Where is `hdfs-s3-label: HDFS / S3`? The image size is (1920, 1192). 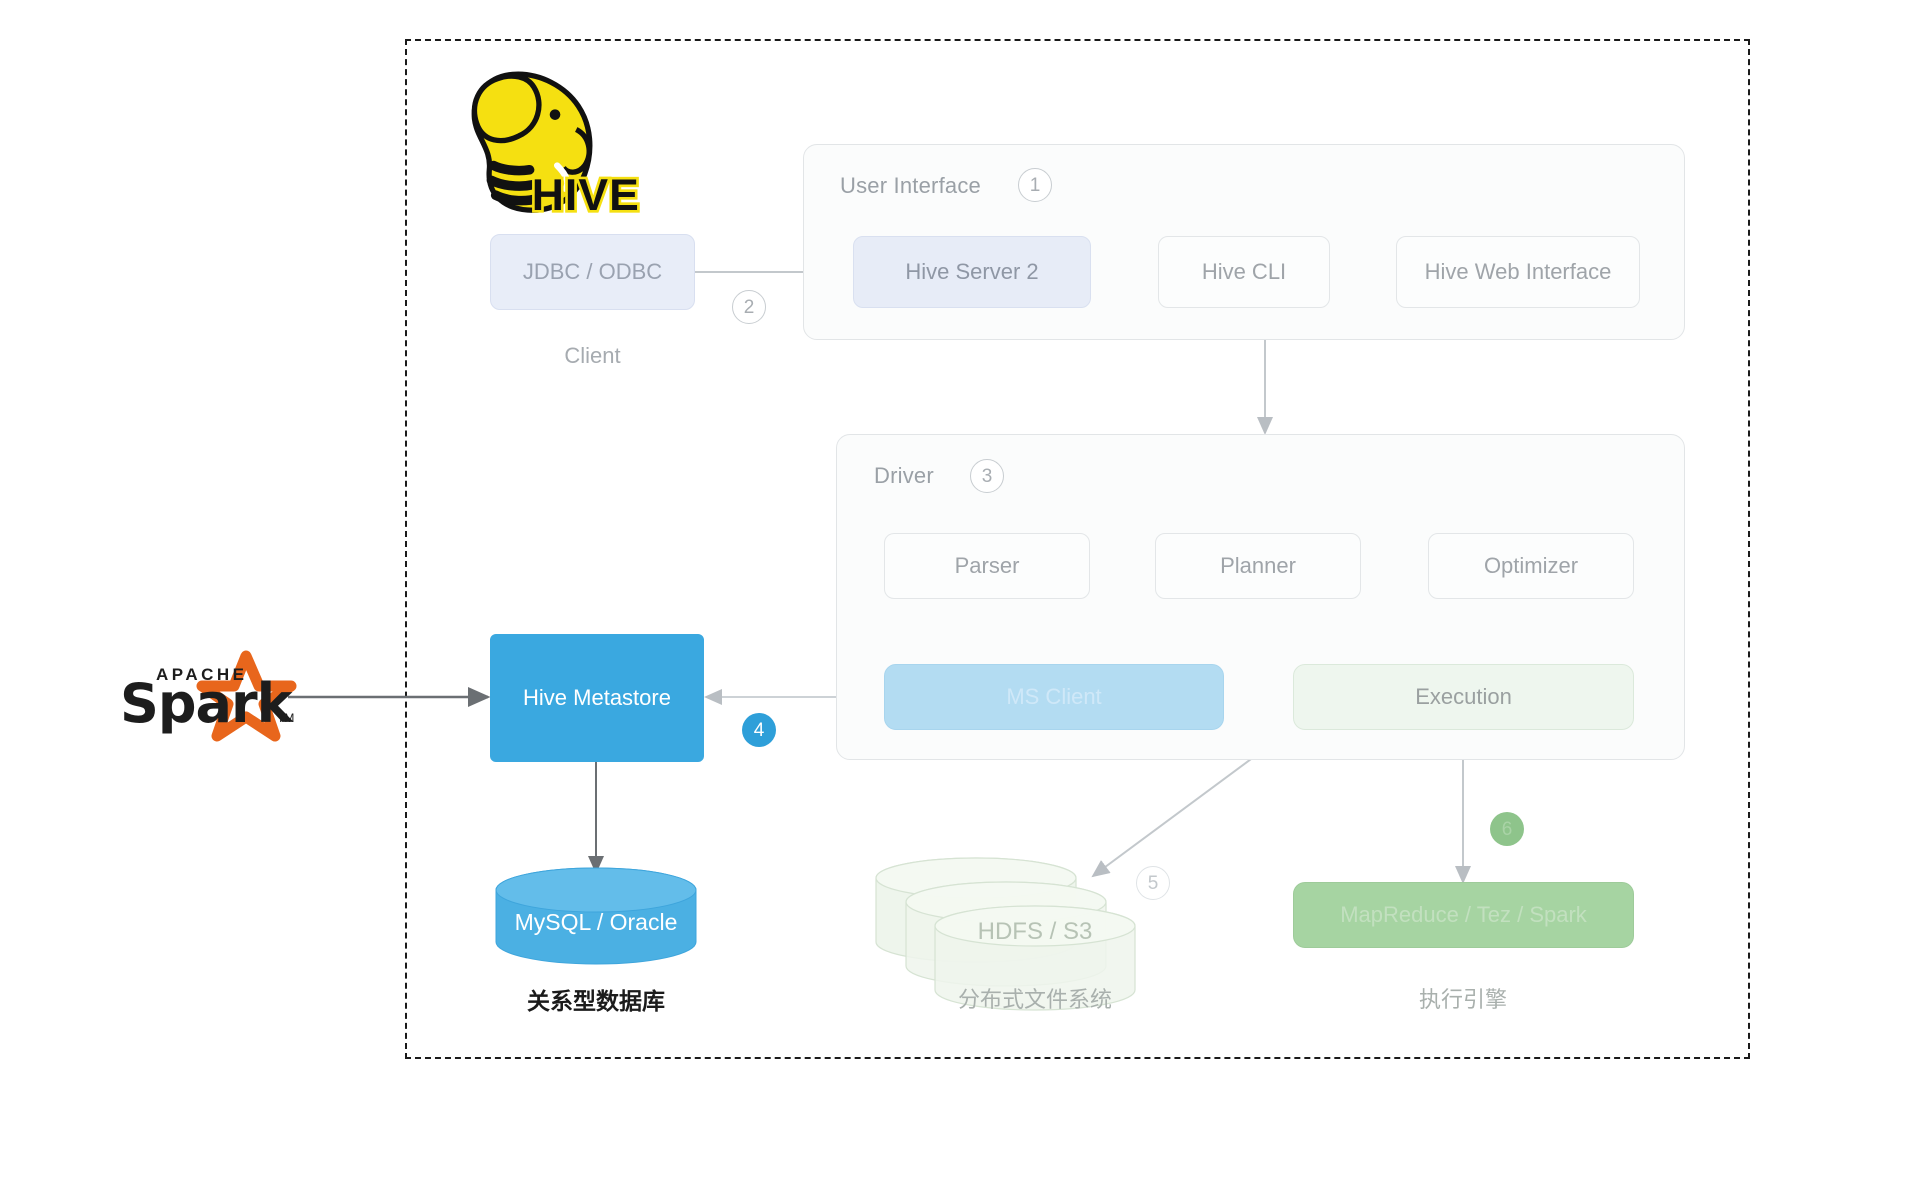 hdfs-s3-label: HDFS / S3 is located at coordinates (1035, 931).